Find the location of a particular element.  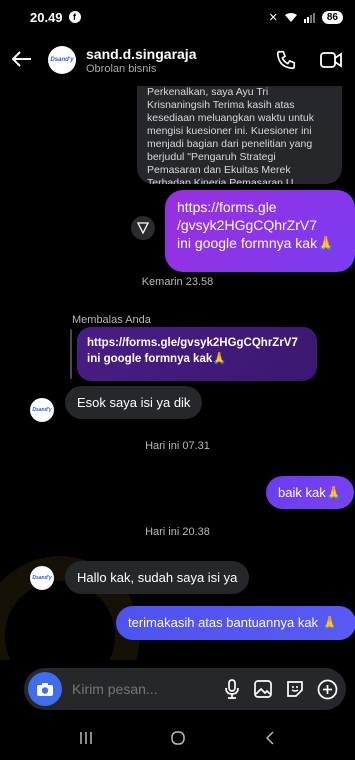

link-message-text: ini google formnya kak🙏 is located at coordinates (256, 243).